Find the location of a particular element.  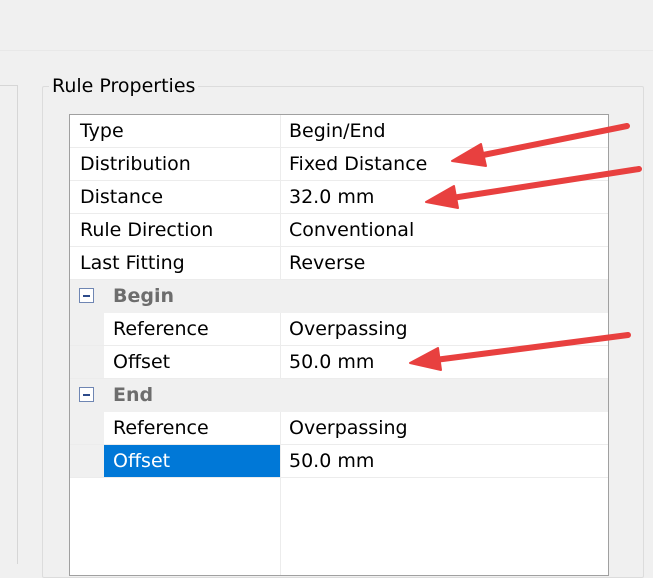

category-label: End is located at coordinates (133, 395).